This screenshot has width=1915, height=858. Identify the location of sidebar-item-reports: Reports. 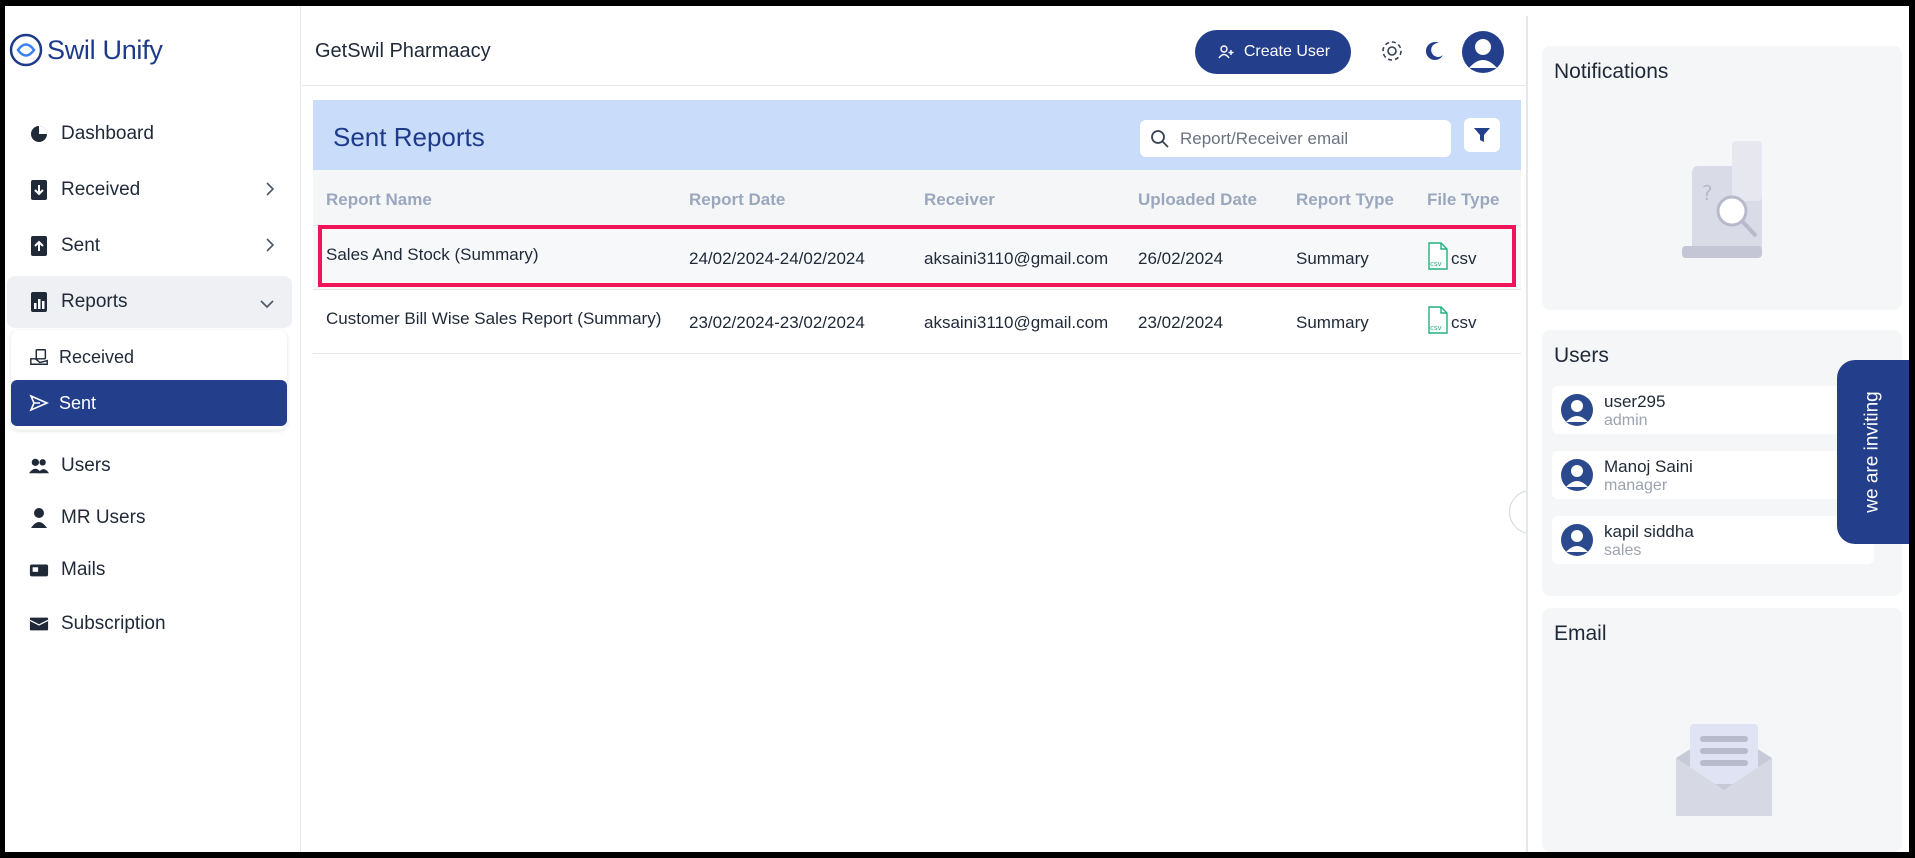
(149, 302).